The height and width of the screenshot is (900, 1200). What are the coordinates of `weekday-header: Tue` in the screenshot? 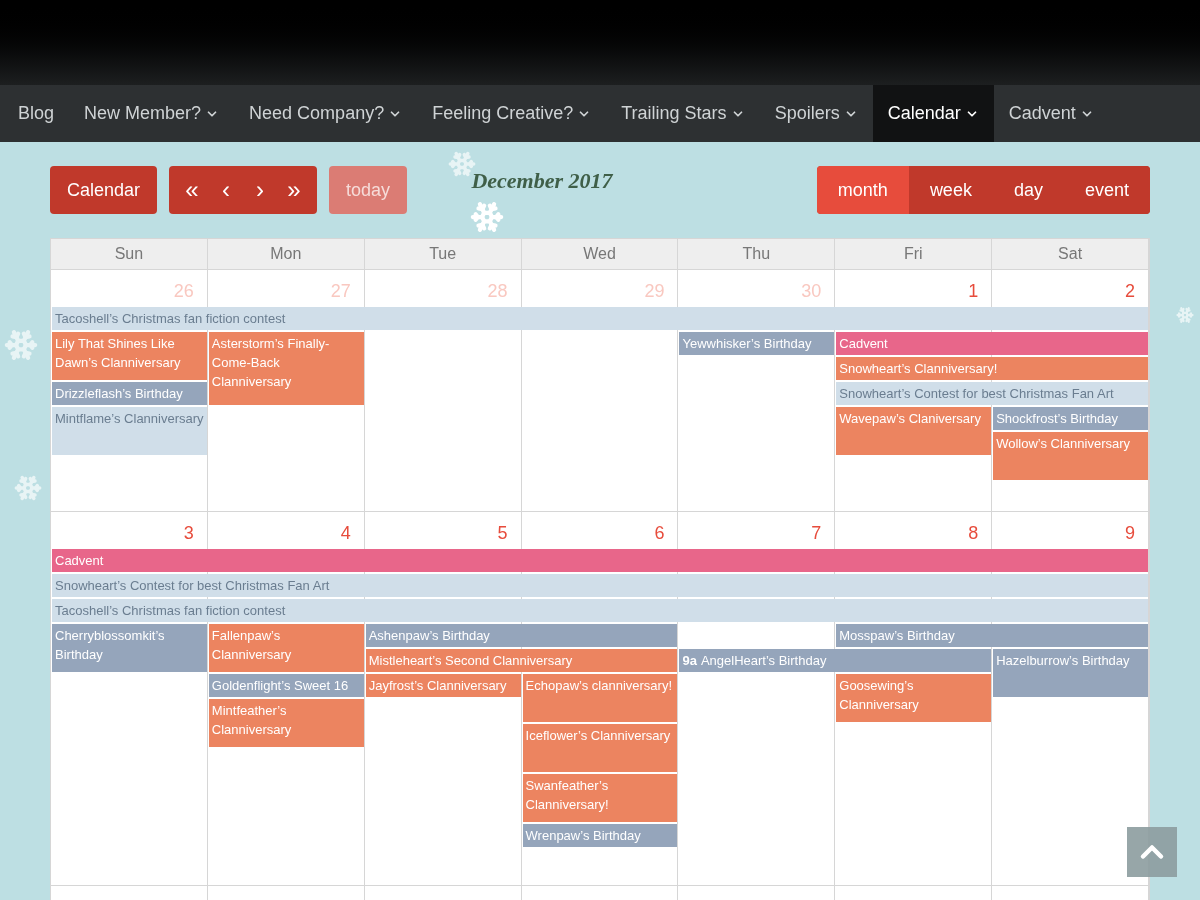 It's located at (443, 254).